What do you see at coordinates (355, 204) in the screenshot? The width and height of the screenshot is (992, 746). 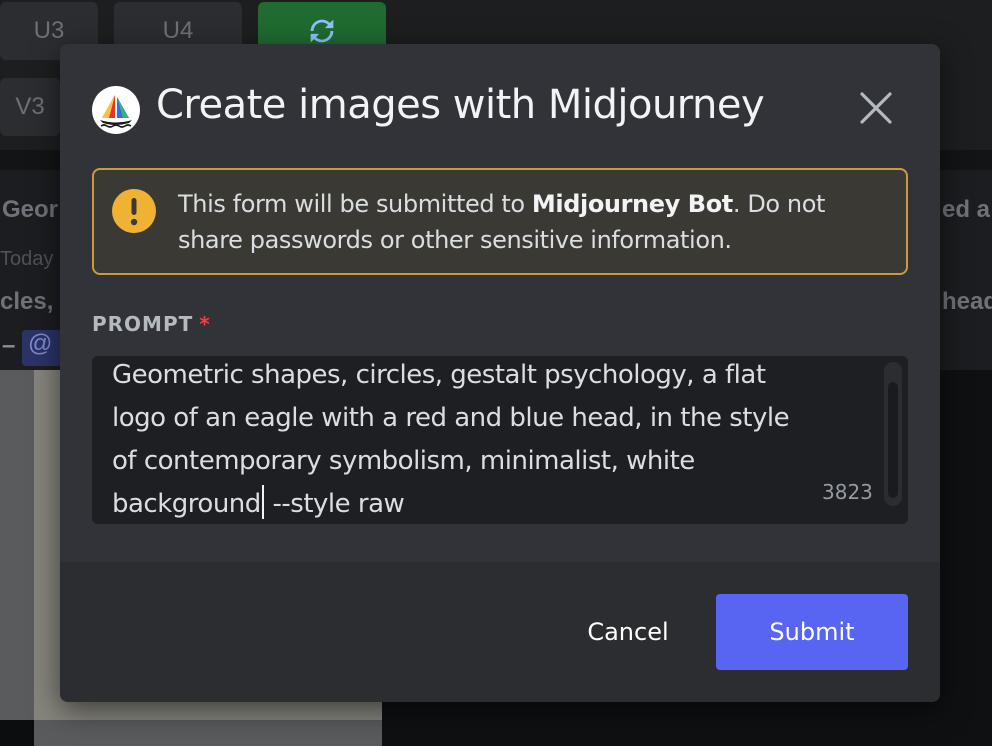 I see `warning-text-before: This form will be submitted to` at bounding box center [355, 204].